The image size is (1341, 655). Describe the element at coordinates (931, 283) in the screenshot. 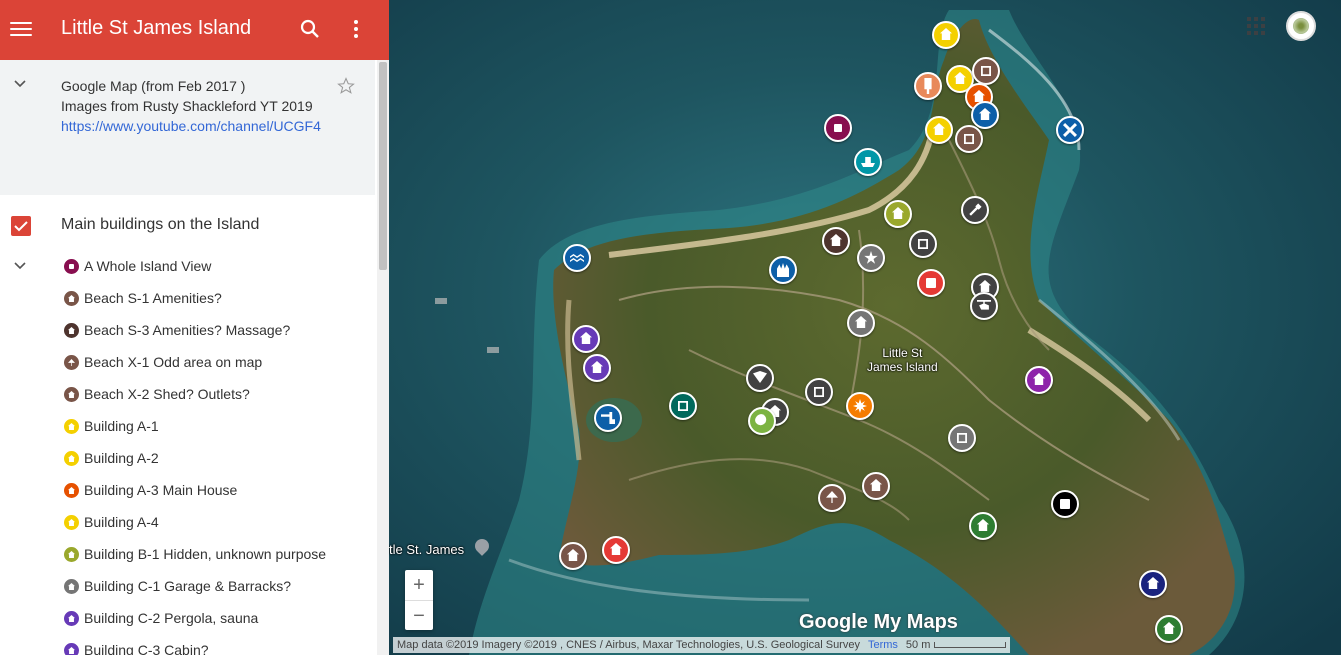

I see `marker-red-square` at that location.